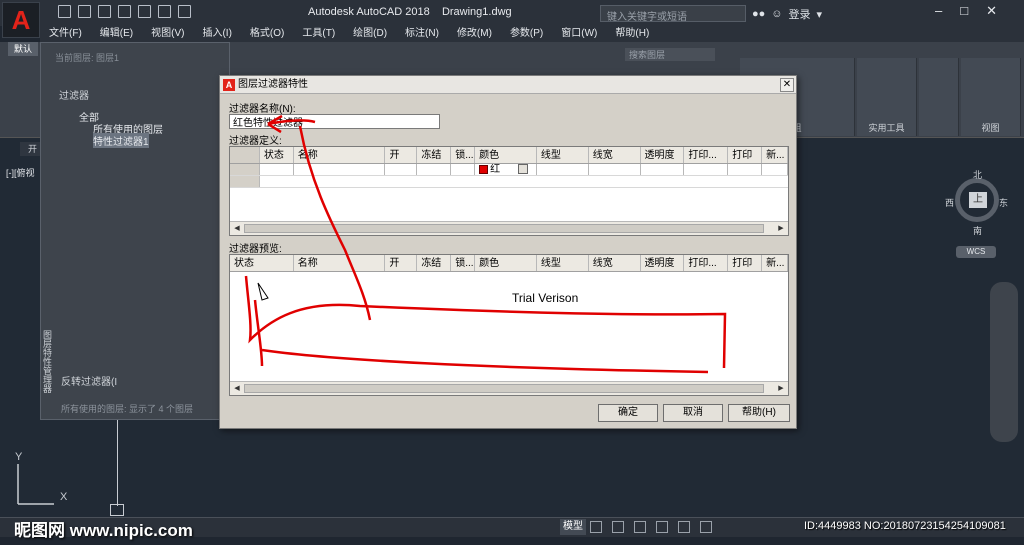 The height and width of the screenshot is (545, 1024). What do you see at coordinates (267, 34) in the screenshot?
I see `menu-format: 格式(O)` at bounding box center [267, 34].